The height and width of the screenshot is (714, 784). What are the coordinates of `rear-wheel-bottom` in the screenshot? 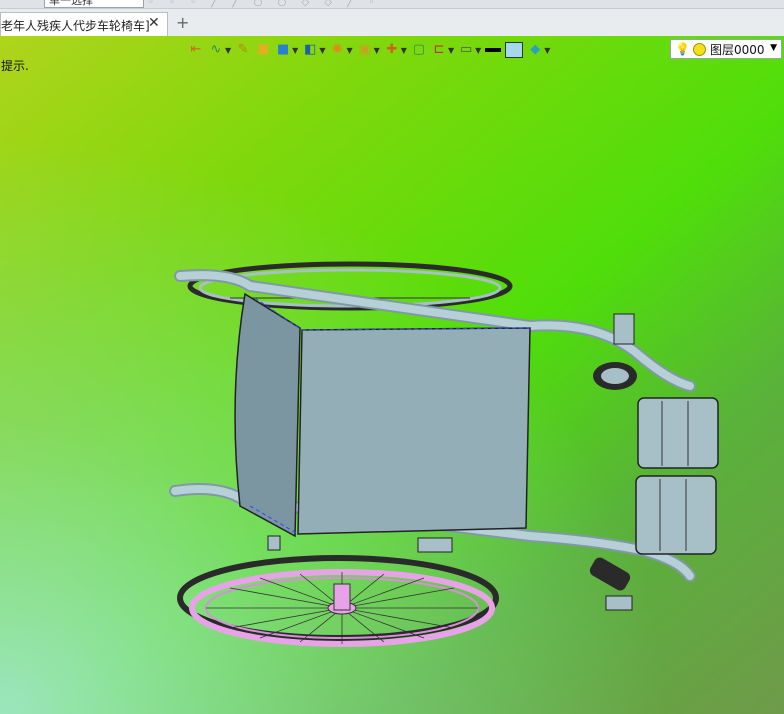 It's located at (338, 601).